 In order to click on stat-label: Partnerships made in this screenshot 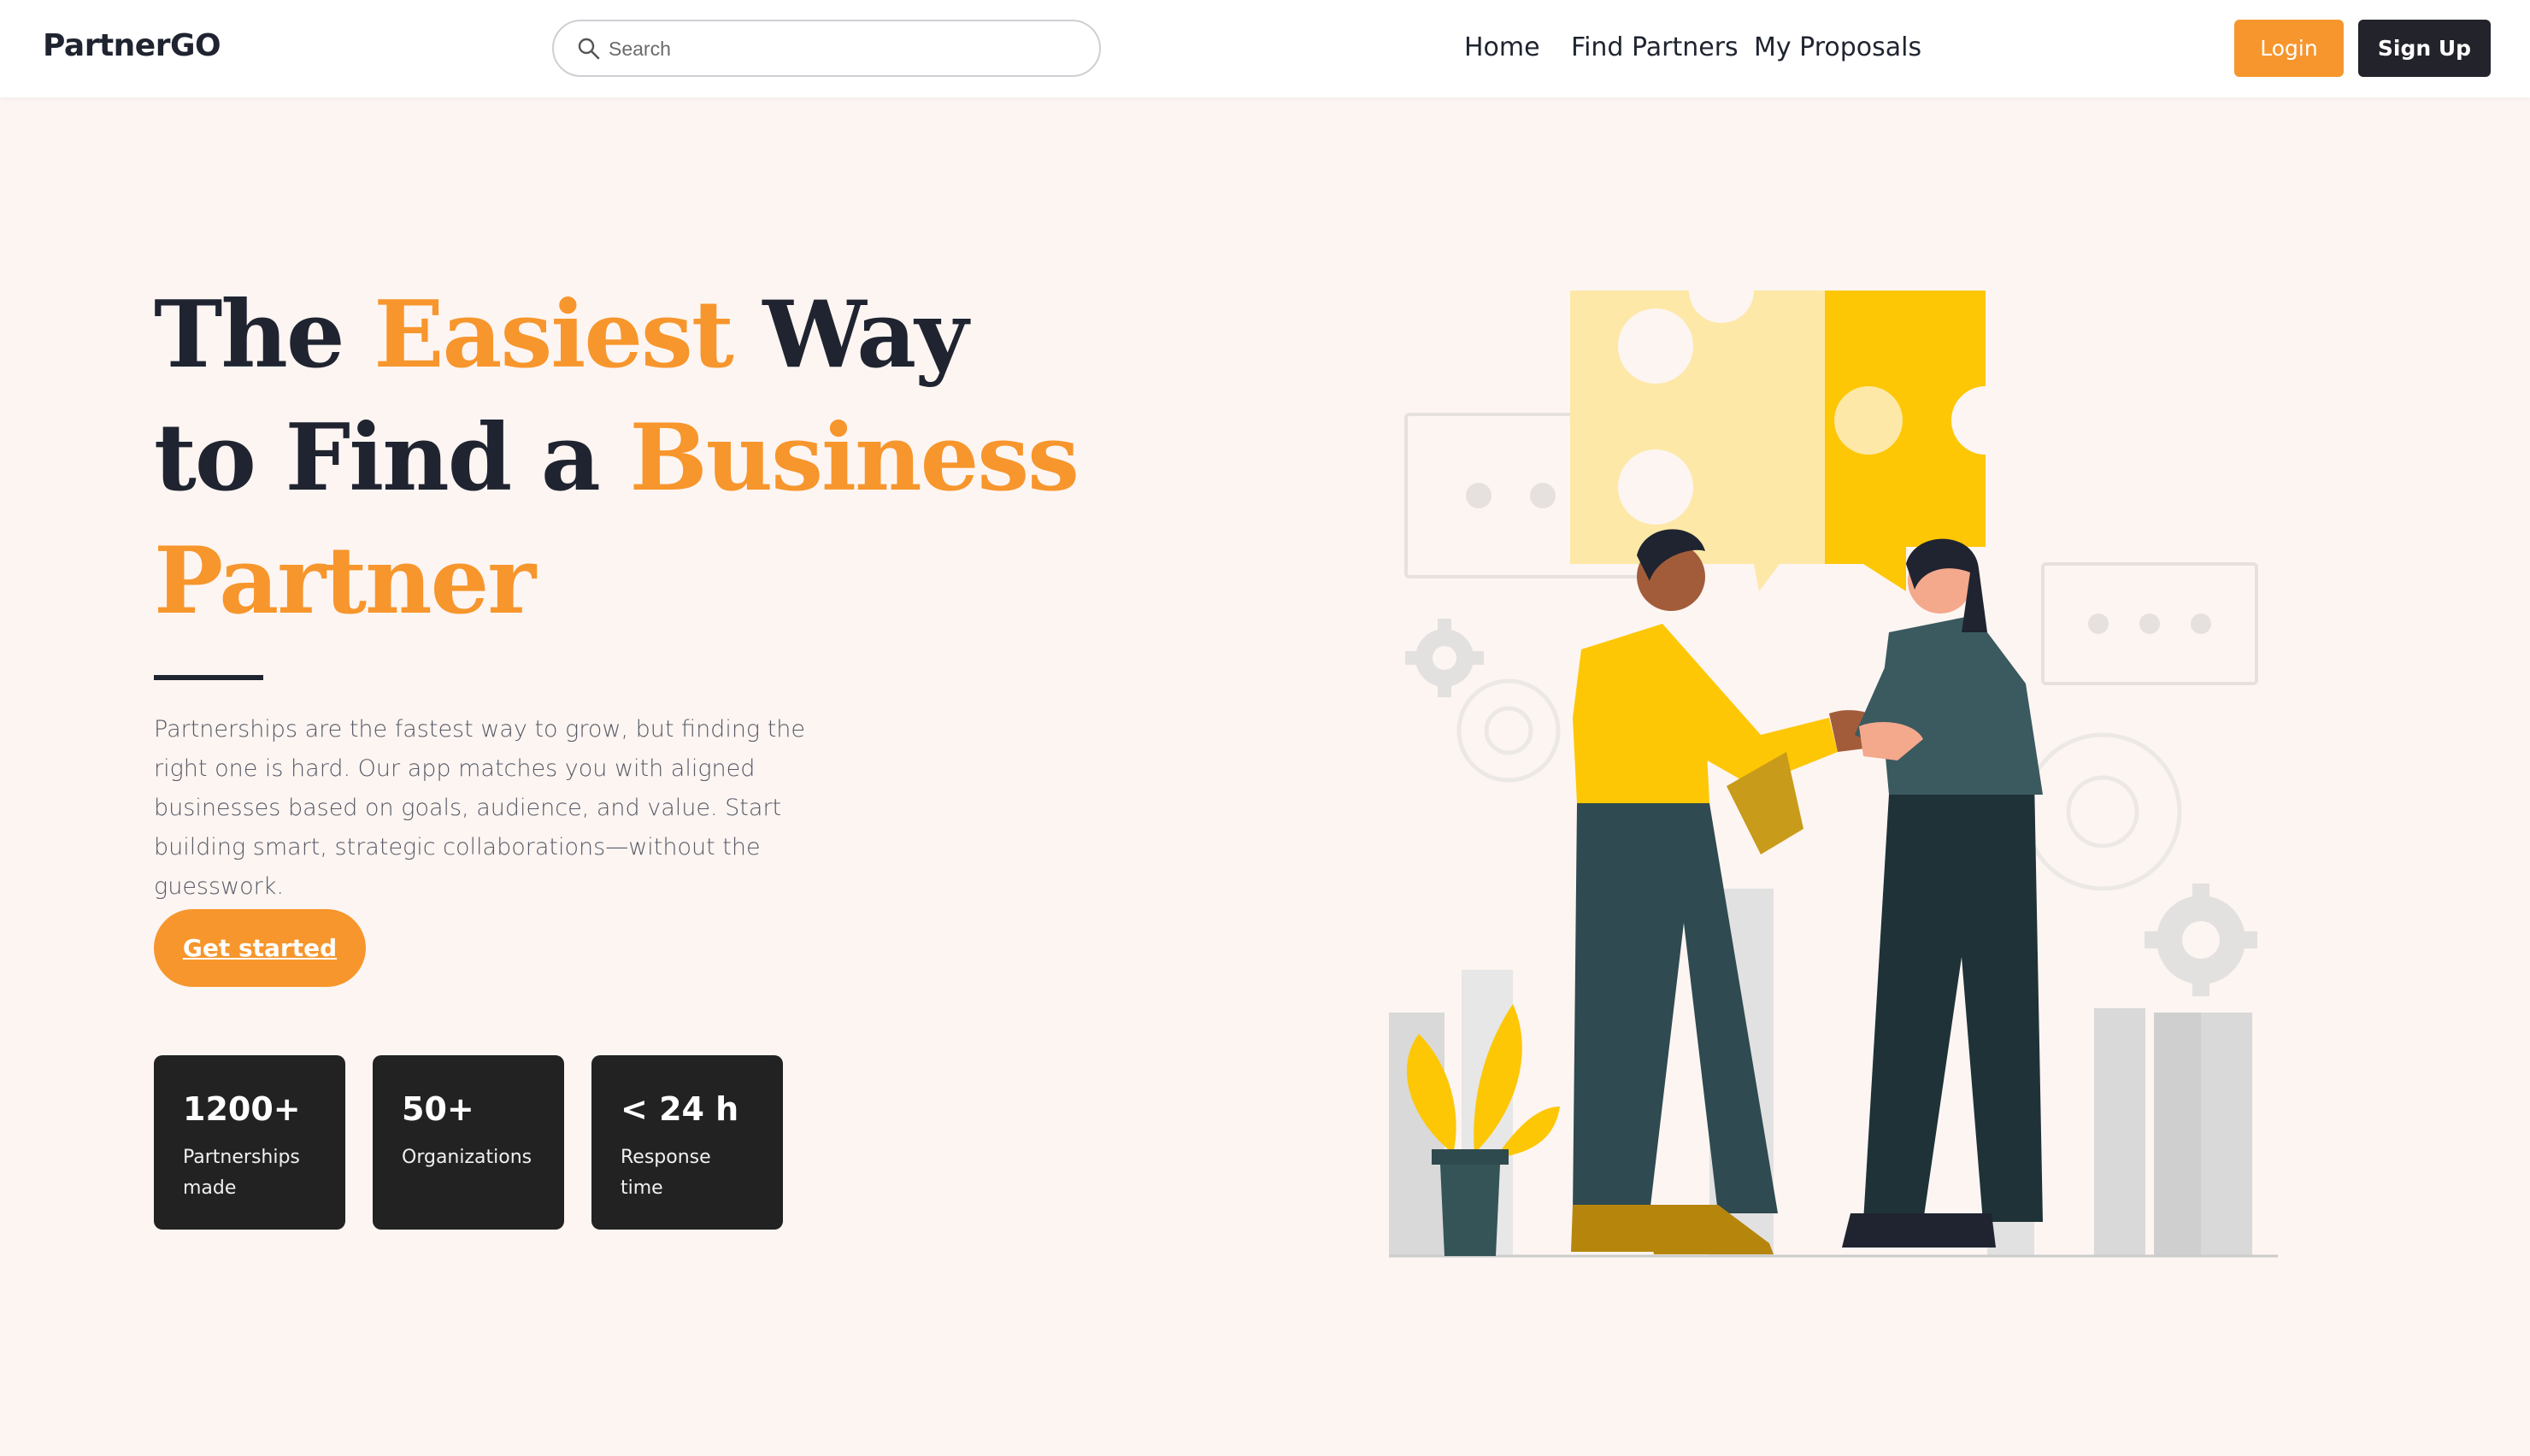, I will do `click(241, 1173)`.